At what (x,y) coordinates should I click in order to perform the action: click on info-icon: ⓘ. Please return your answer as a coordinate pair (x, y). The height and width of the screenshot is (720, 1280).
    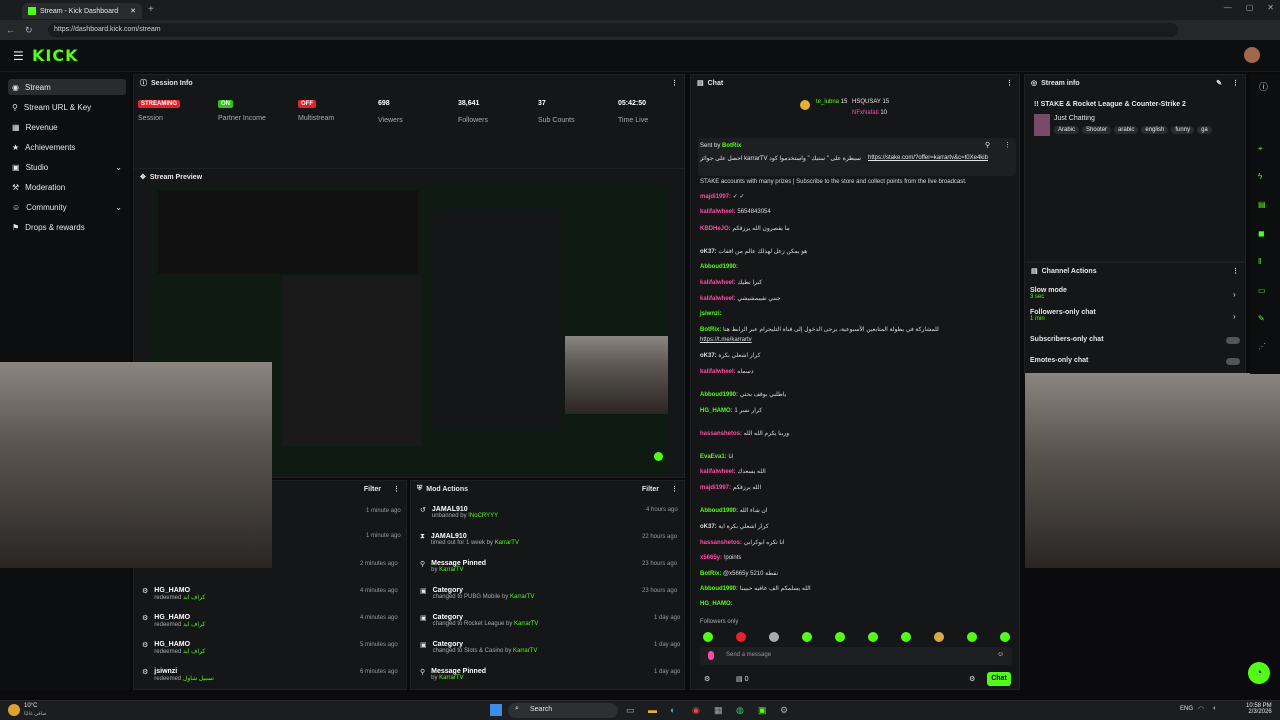
    Looking at the image, I should click on (1263, 86).